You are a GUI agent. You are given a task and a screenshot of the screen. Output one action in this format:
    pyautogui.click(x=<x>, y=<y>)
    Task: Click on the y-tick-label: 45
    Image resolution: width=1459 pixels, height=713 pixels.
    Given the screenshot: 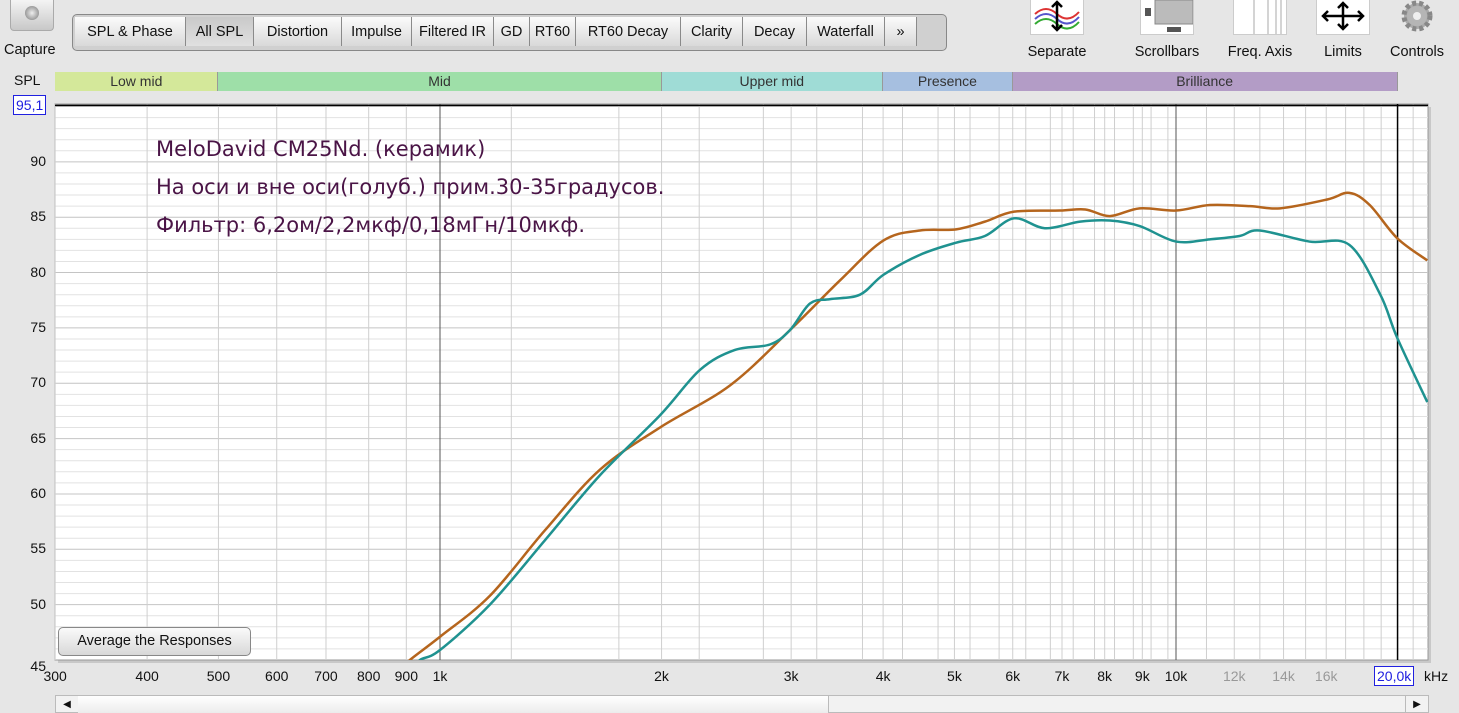 What is the action you would take?
    pyautogui.click(x=38, y=666)
    